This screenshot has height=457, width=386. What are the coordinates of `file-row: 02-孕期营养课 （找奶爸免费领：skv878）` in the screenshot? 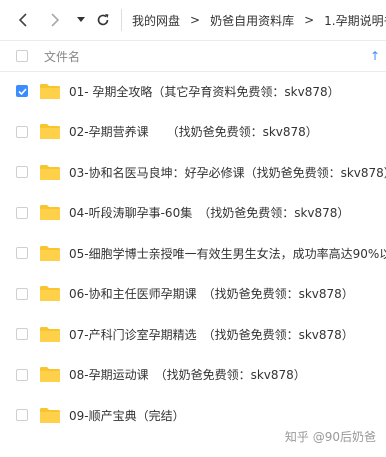 It's located at (193, 132).